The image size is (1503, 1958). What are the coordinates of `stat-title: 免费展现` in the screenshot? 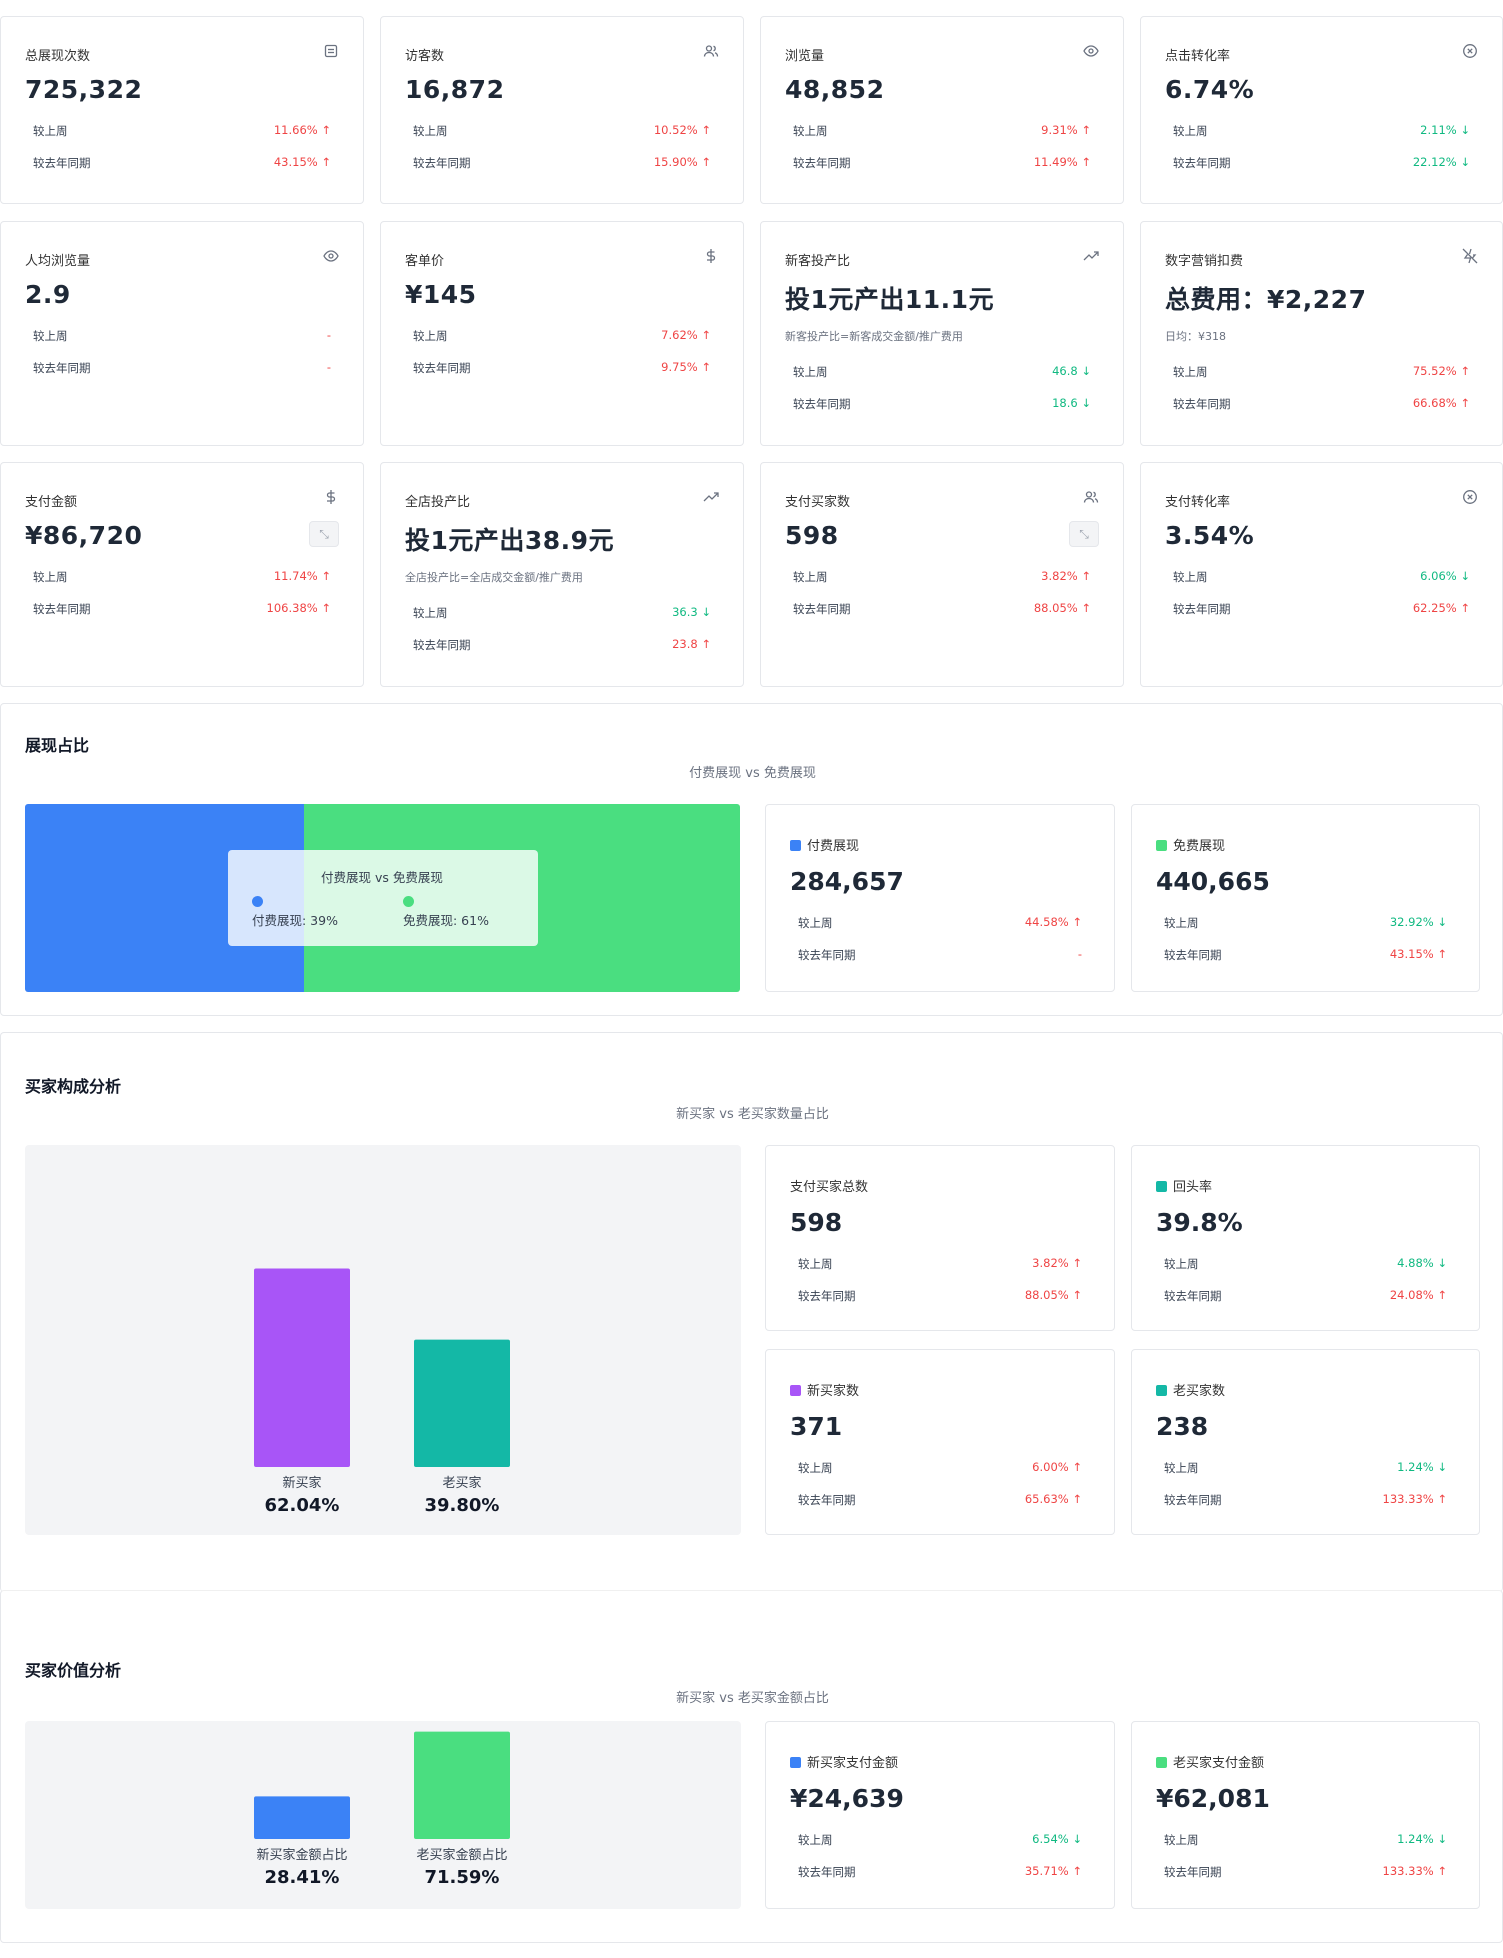 It's located at (1190, 844).